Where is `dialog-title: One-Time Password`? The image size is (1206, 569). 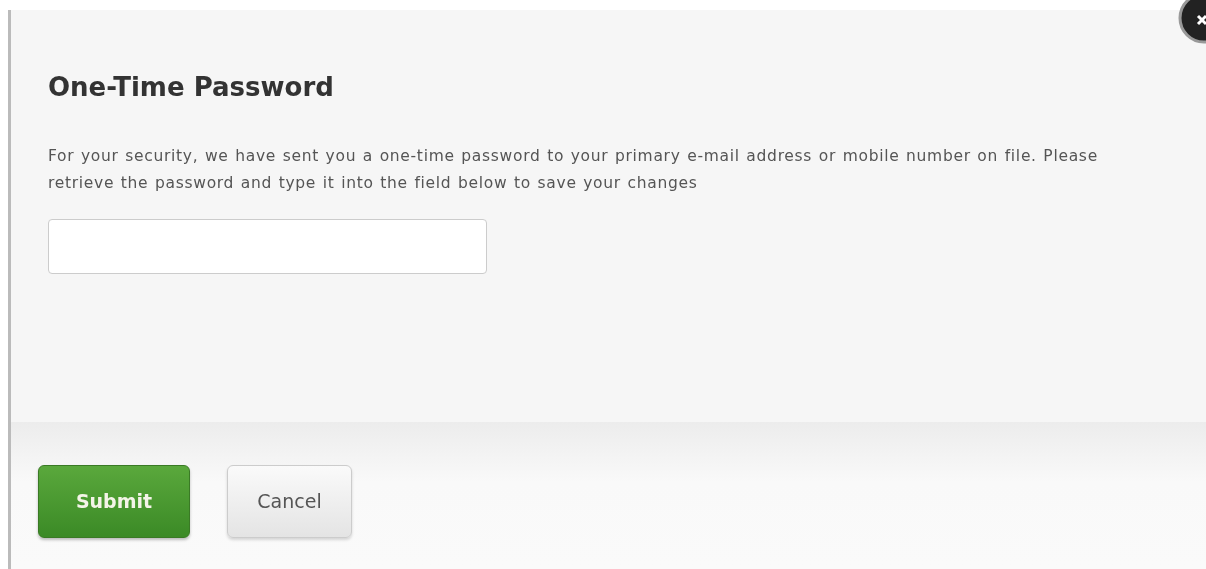 dialog-title: One-Time Password is located at coordinates (191, 88).